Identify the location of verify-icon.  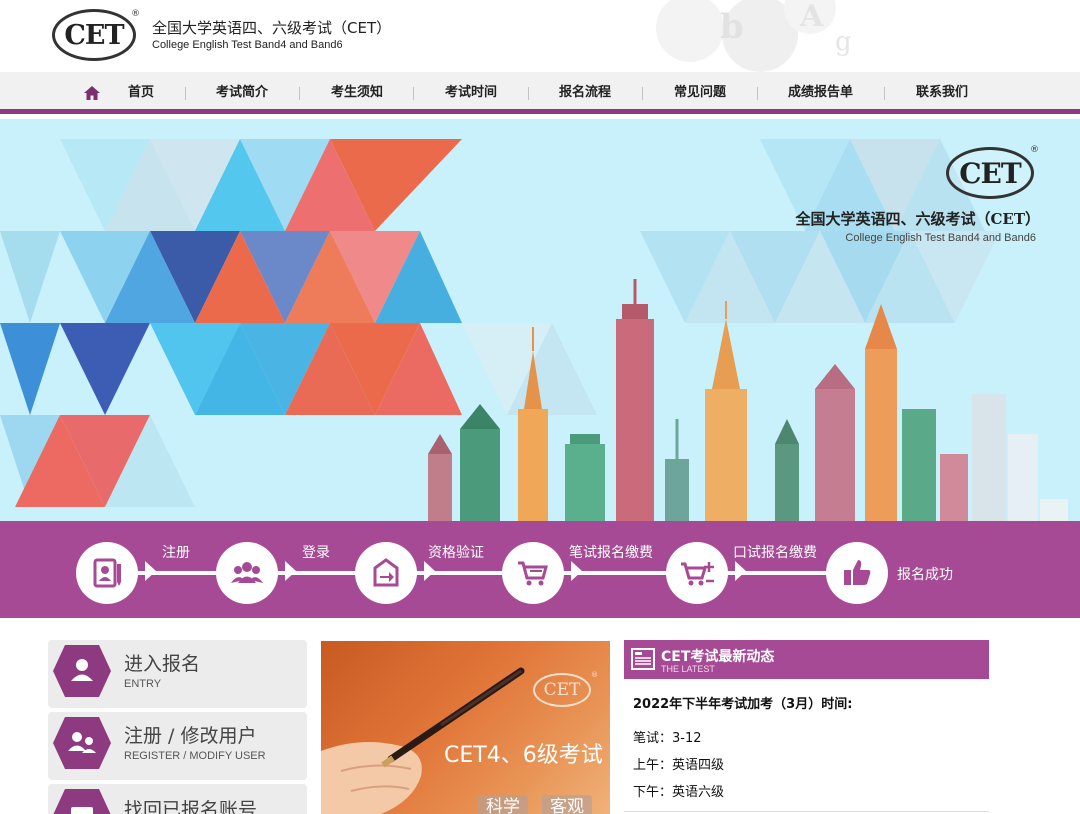
(386, 572).